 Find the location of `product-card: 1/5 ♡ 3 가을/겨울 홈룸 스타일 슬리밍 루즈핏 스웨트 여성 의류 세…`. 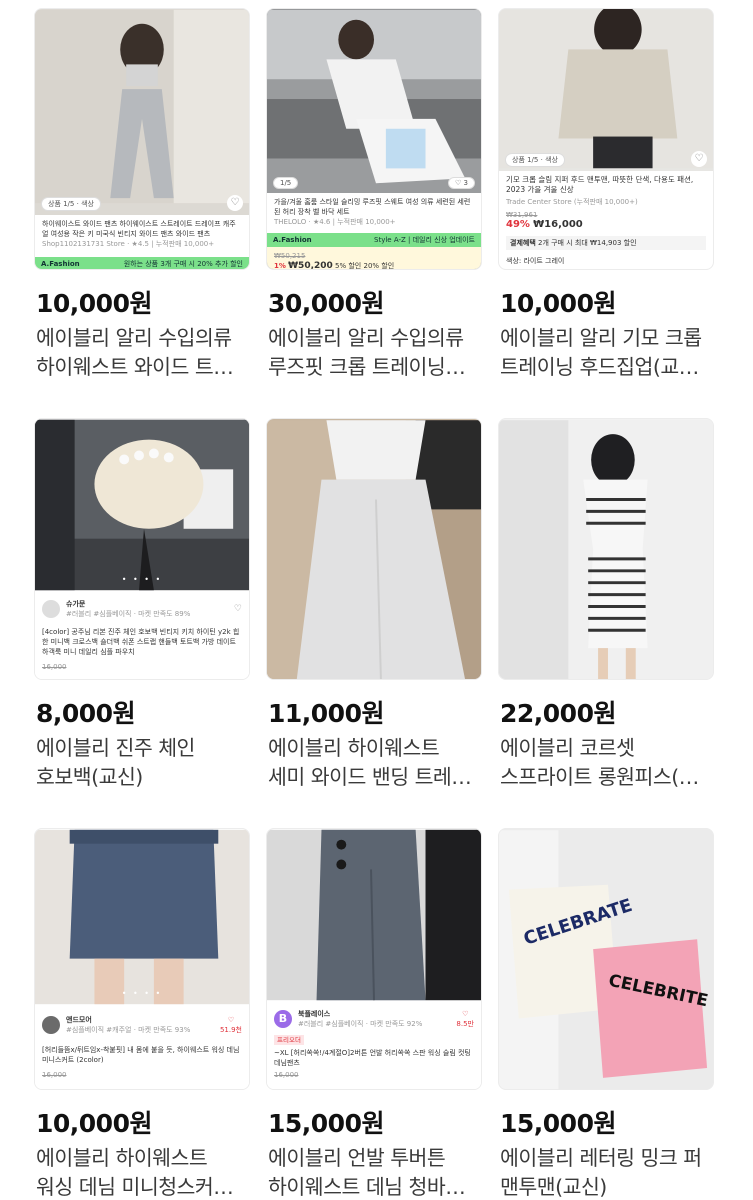

product-card: 1/5 ♡ 3 가을/겨울 홈룸 스타일 슬리밍 루즈핏 스웨트 여성 의류 세… is located at coordinates (374, 193).